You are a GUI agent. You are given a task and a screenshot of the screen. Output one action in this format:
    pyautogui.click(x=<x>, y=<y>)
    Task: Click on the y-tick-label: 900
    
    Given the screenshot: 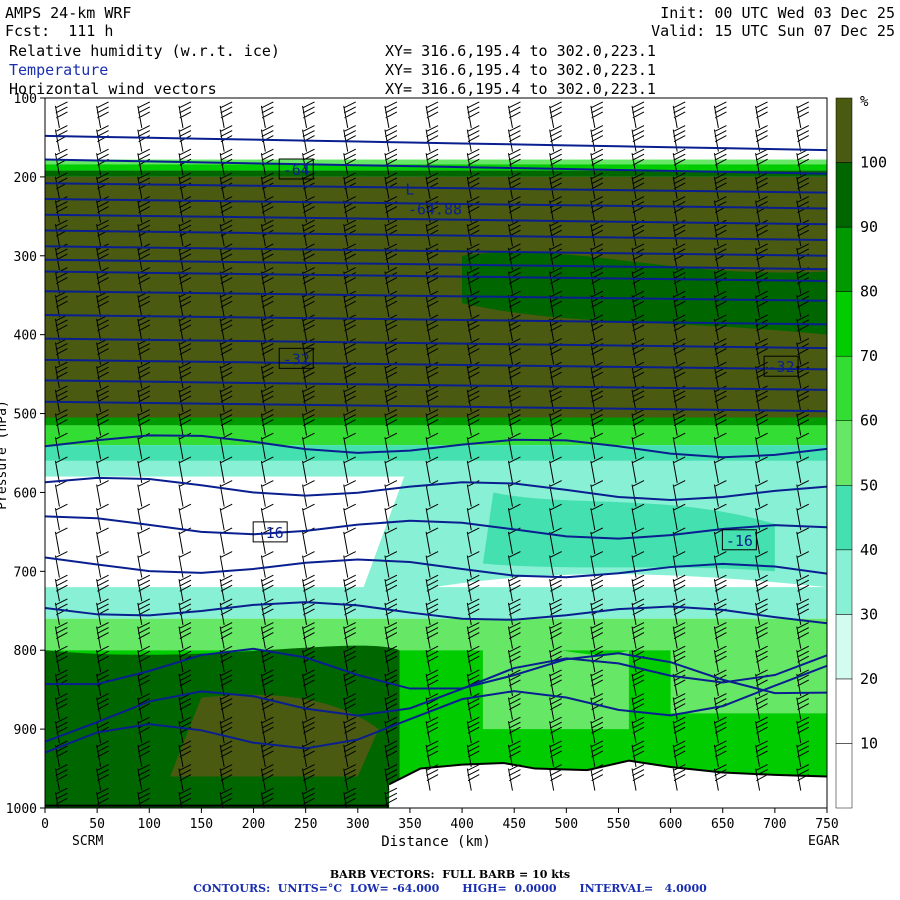 What is the action you would take?
    pyautogui.click(x=25, y=730)
    